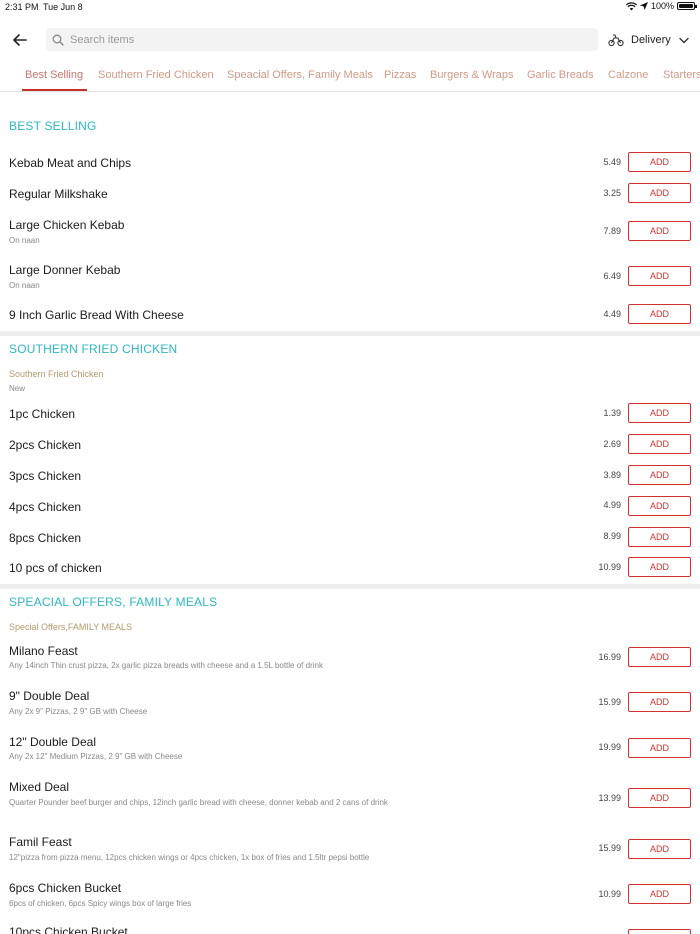 The height and width of the screenshot is (934, 700). Describe the element at coordinates (96, 315) in the screenshot. I see `menu-item-name: 9 Inch Garlic Bread With Cheese` at that location.